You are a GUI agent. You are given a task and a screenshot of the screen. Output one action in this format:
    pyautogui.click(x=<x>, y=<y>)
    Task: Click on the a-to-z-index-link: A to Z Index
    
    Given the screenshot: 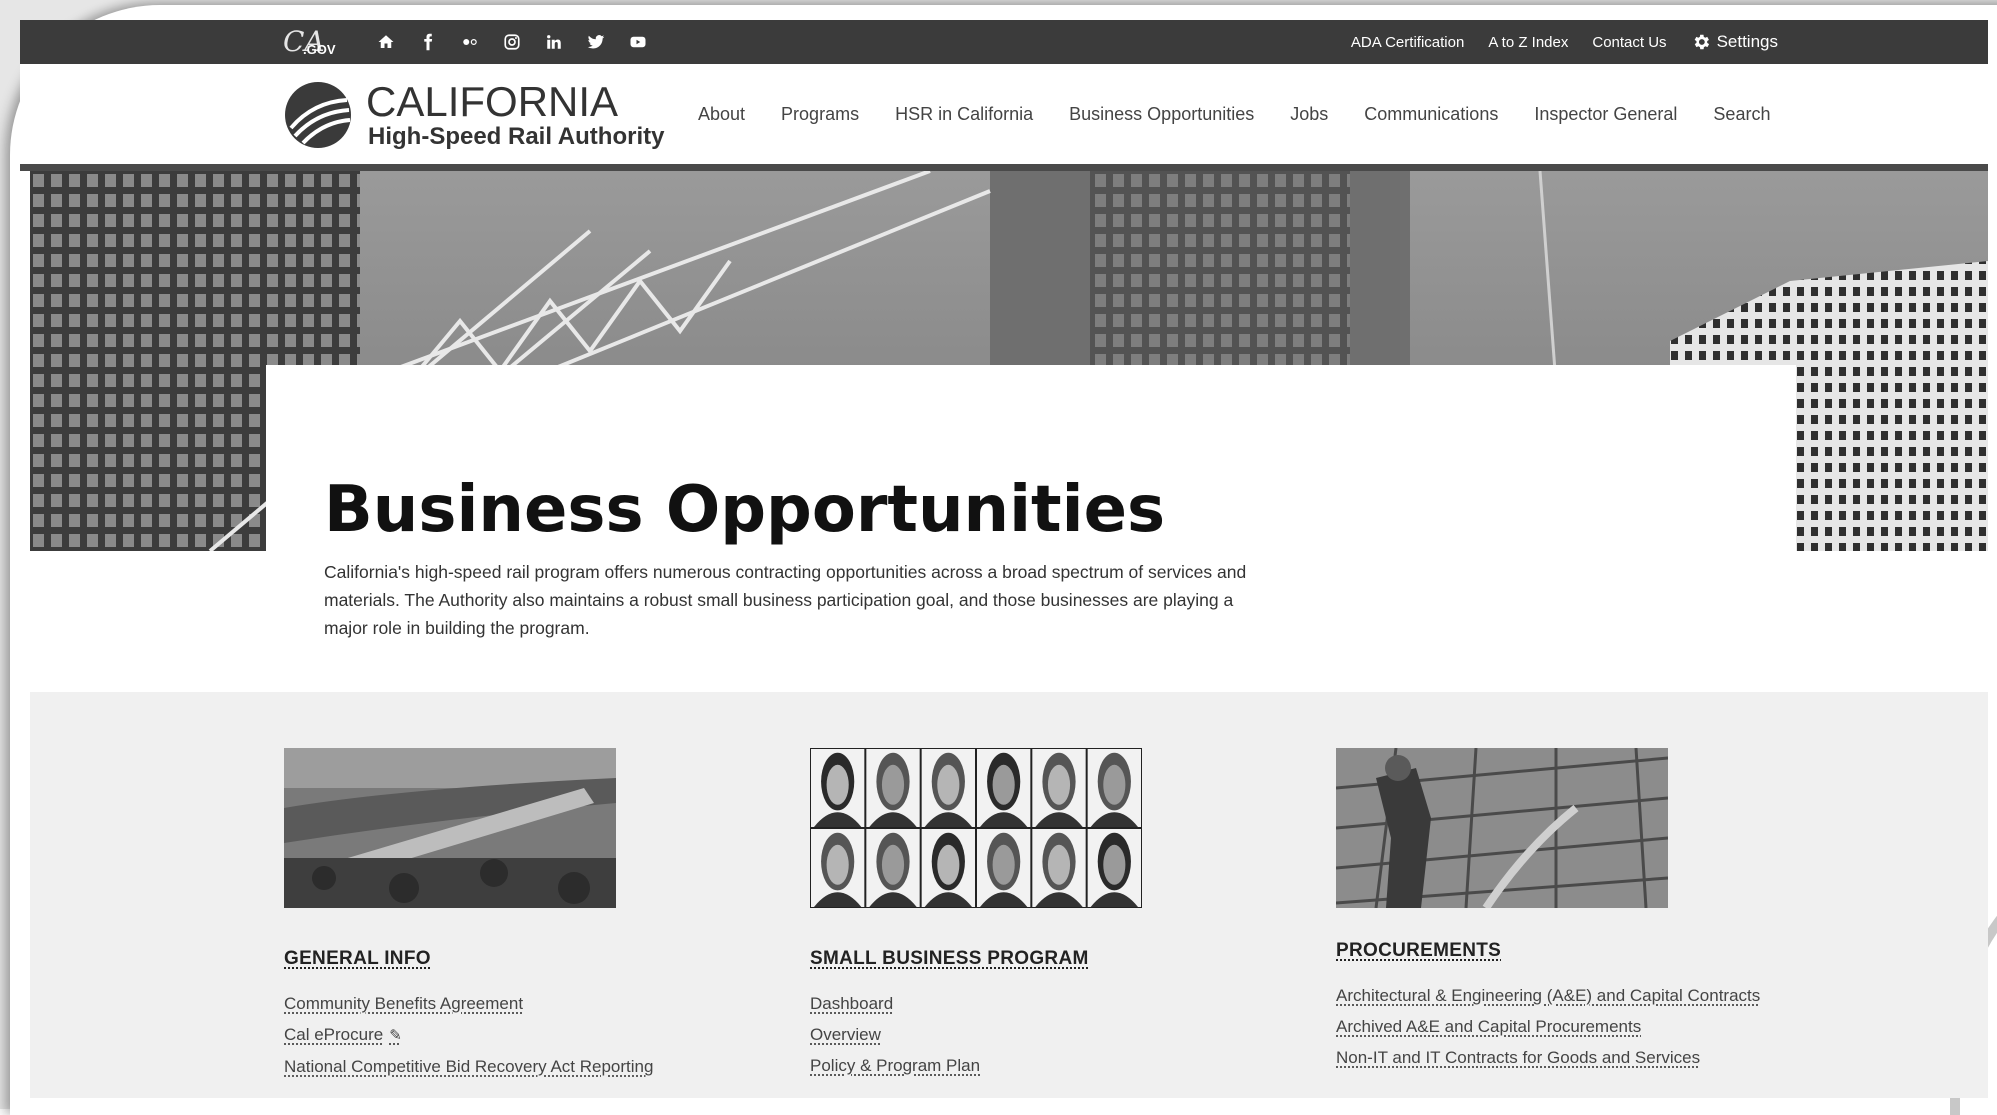 What is the action you would take?
    pyautogui.click(x=1528, y=42)
    